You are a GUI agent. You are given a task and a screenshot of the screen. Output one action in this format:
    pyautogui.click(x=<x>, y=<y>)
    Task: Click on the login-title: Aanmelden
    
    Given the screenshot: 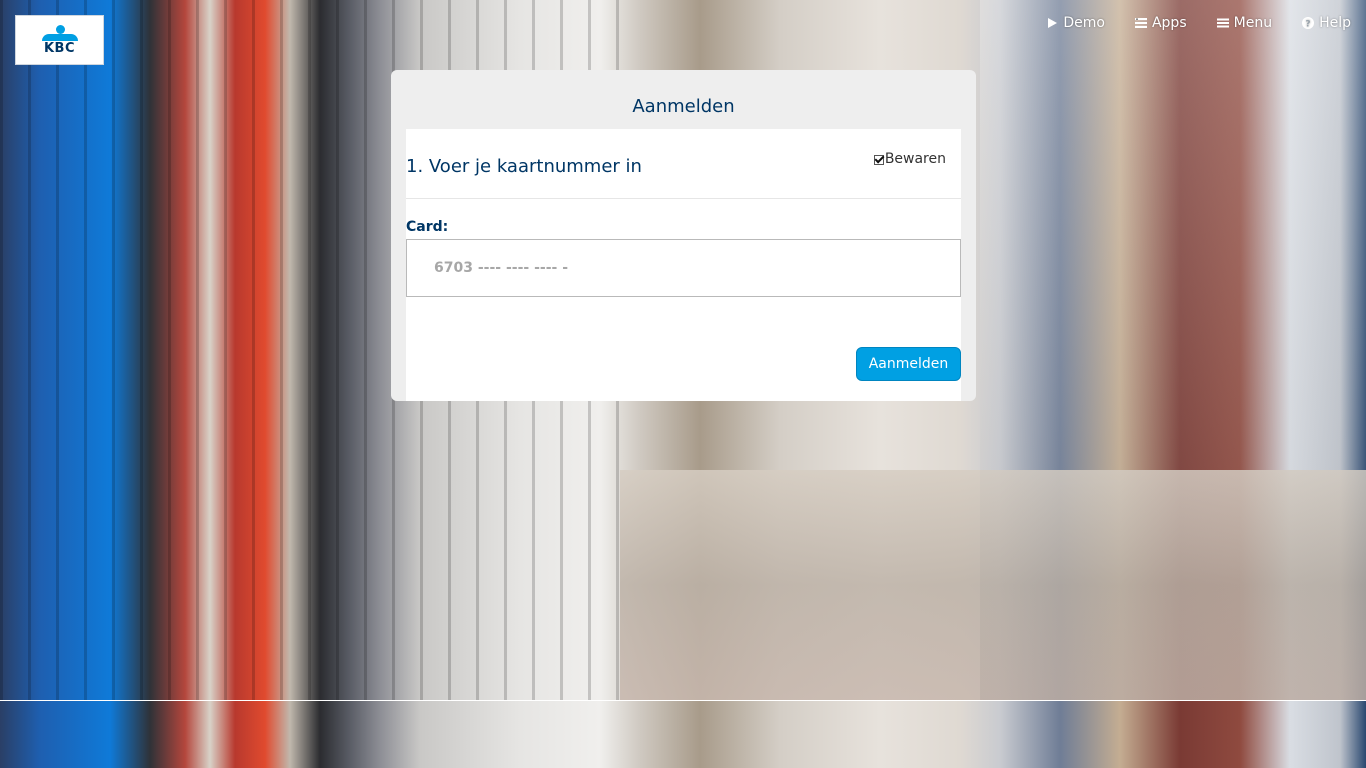 What is the action you would take?
    pyautogui.click(x=683, y=106)
    